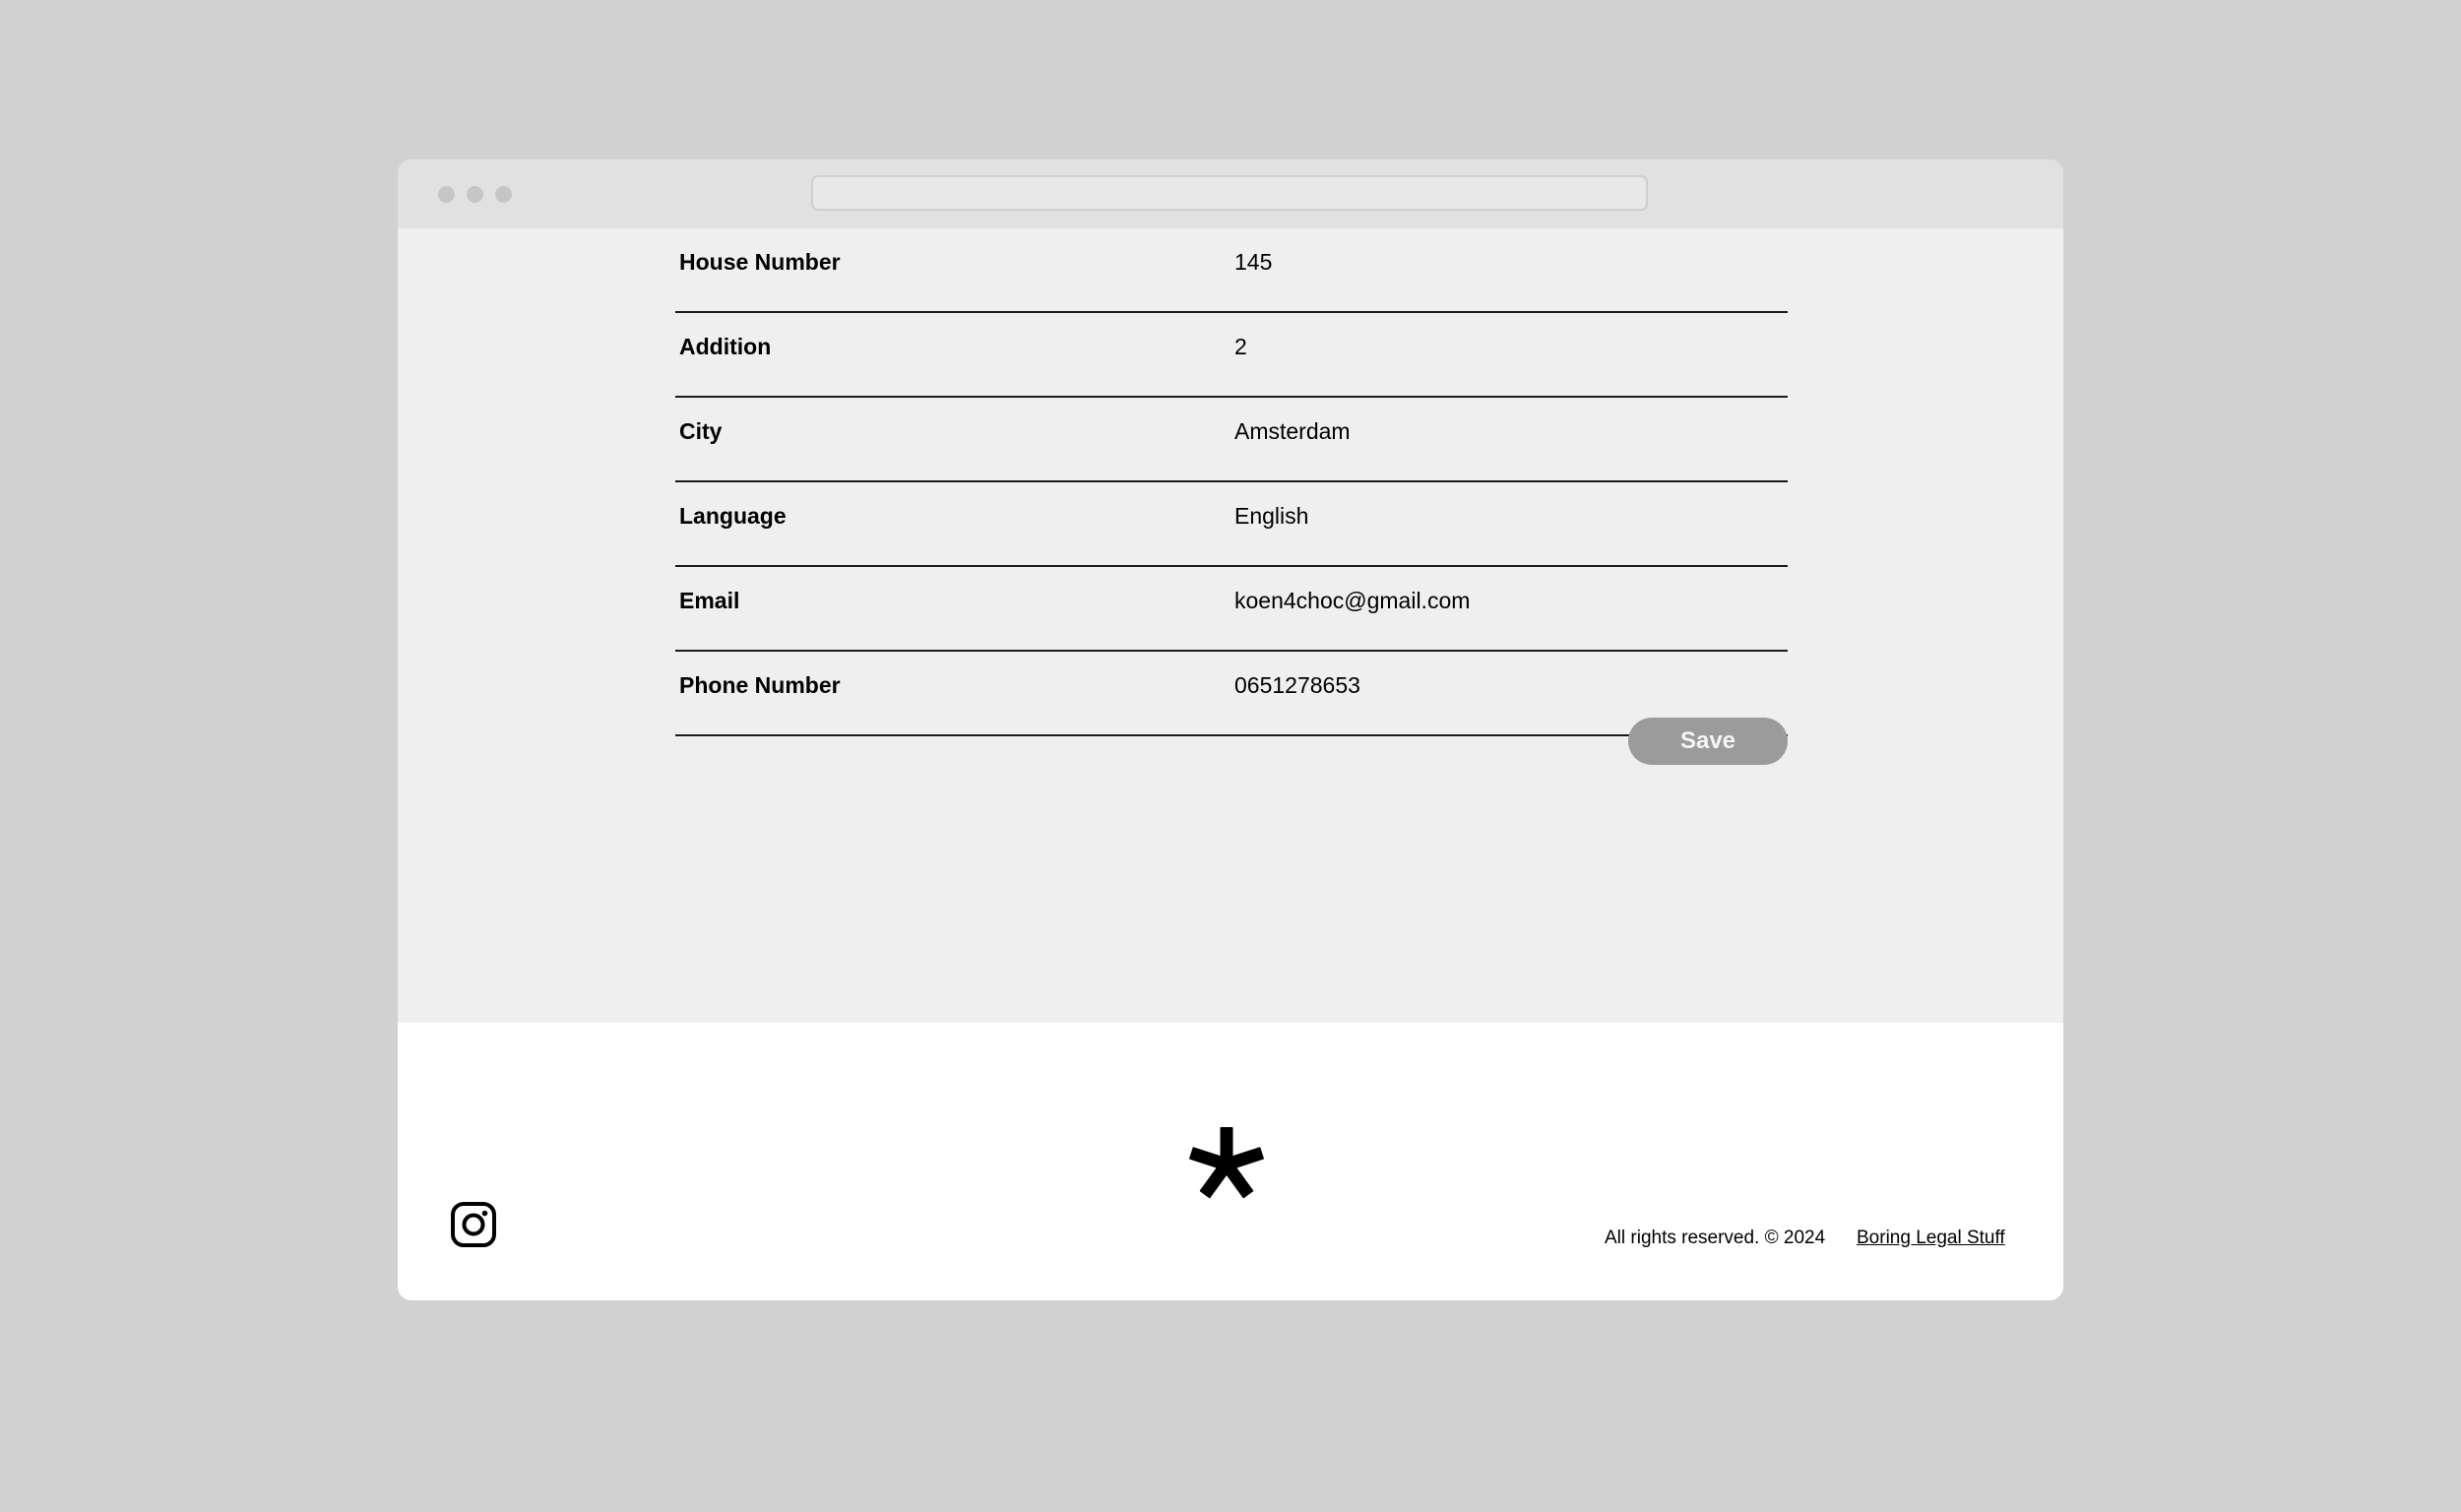 The width and height of the screenshot is (2461, 1512). I want to click on field-label: Language, so click(733, 516).